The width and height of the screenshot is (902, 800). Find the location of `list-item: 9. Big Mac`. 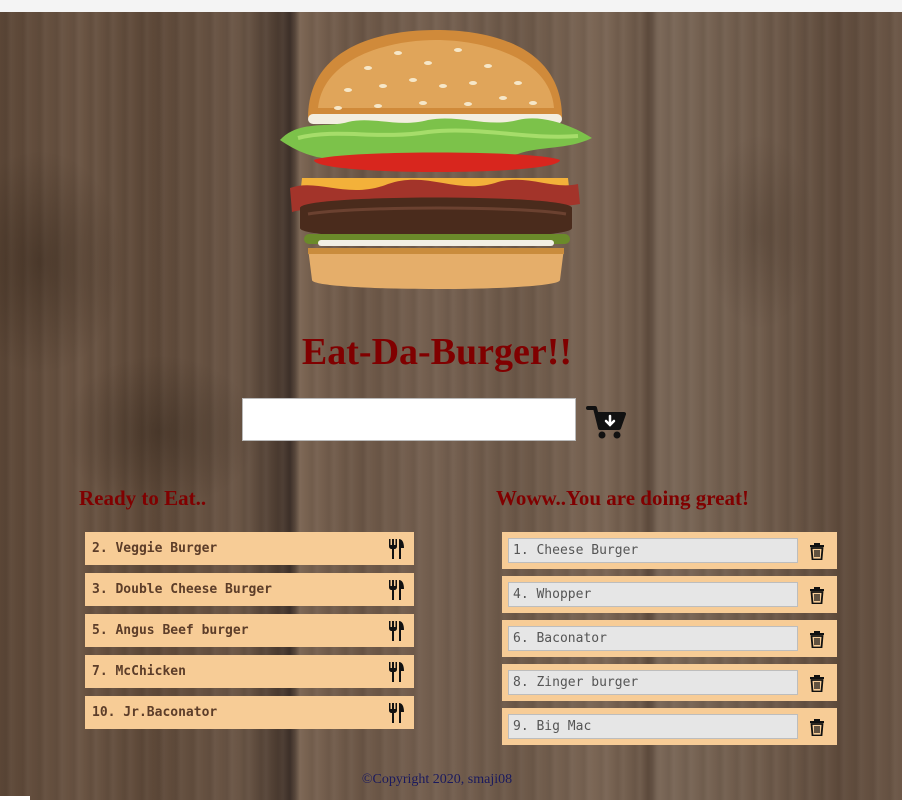

list-item: 9. Big Mac is located at coordinates (669, 726).